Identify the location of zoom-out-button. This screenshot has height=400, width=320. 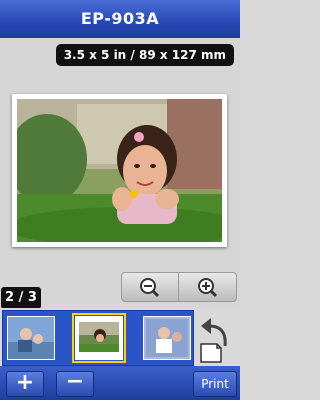
(150, 287).